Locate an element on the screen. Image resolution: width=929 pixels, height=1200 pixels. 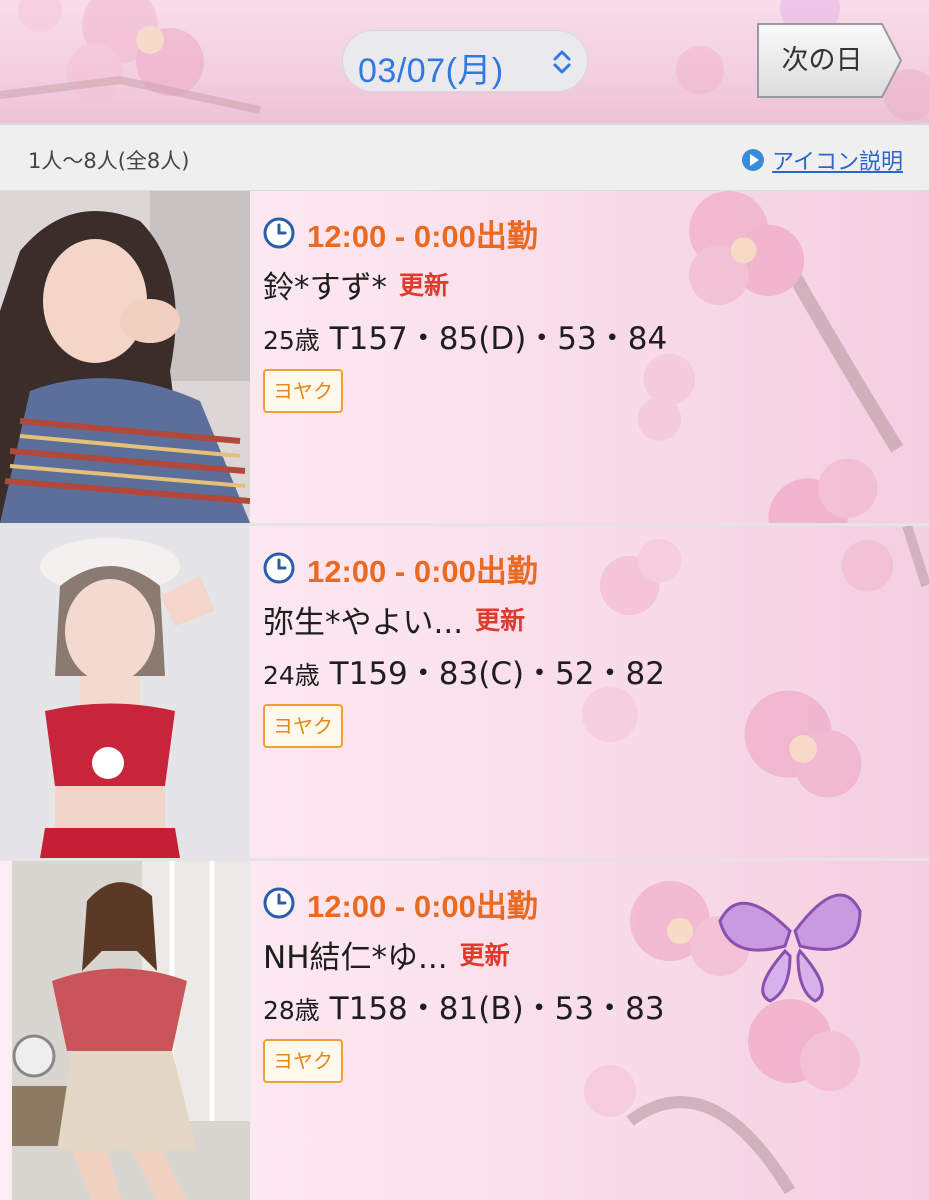
staff-name: 鈴*すず* is located at coordinates (325, 284).